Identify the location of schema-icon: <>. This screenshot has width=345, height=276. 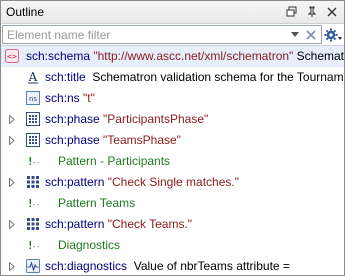
(12, 56).